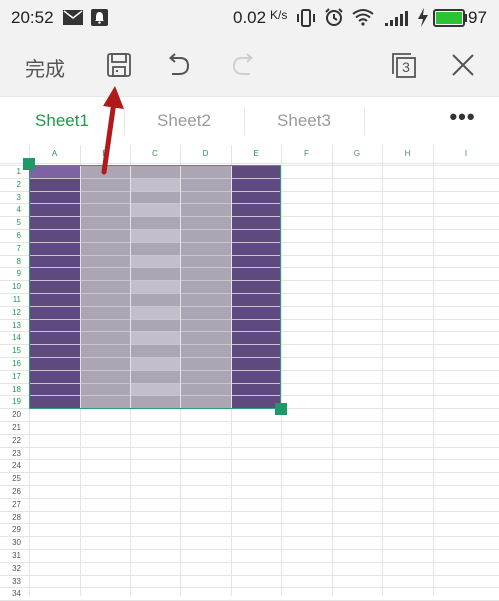 The height and width of the screenshot is (601, 499). Describe the element at coordinates (14, 529) in the screenshot. I see `row-header: 29` at that location.